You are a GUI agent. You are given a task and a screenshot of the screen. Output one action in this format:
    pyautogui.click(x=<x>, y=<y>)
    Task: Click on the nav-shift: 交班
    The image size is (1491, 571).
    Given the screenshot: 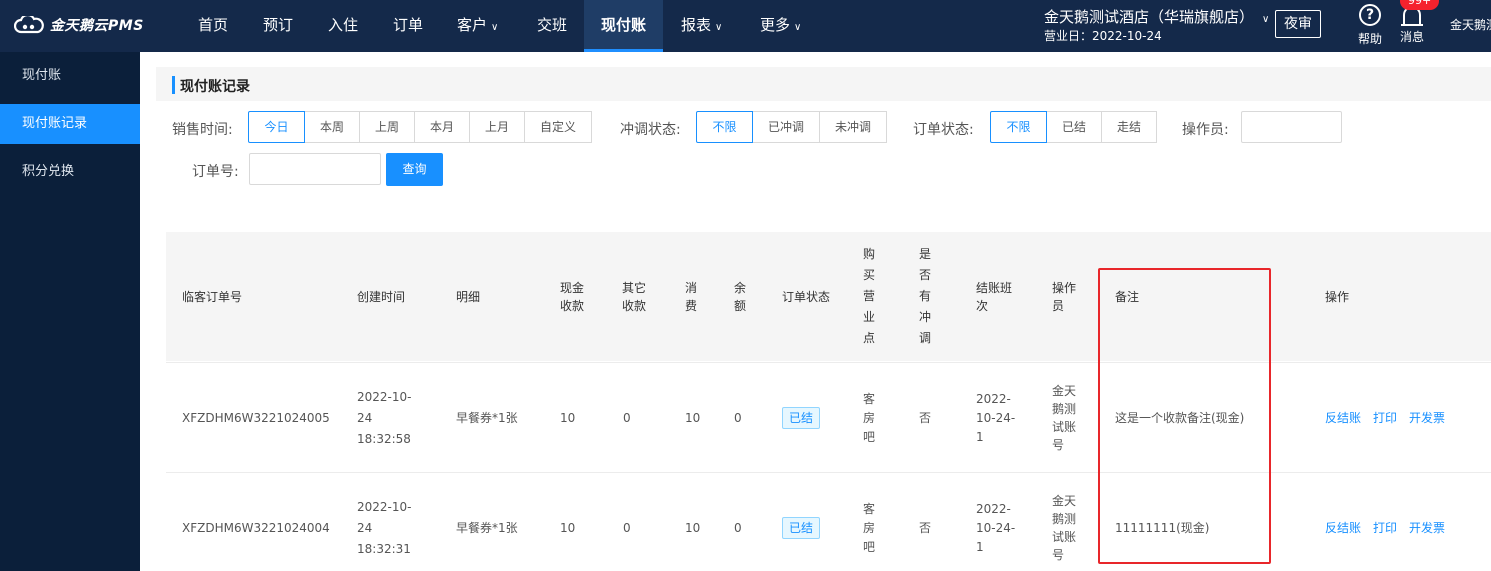 What is the action you would take?
    pyautogui.click(x=552, y=26)
    